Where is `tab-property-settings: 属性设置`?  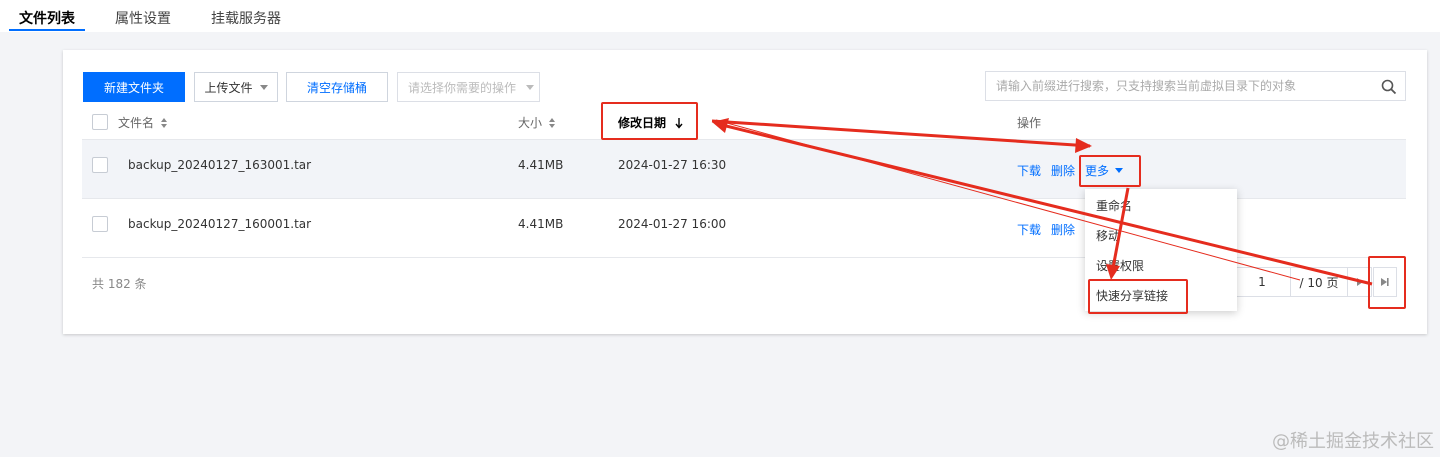
tab-property-settings: 属性设置 is located at coordinates (143, 18).